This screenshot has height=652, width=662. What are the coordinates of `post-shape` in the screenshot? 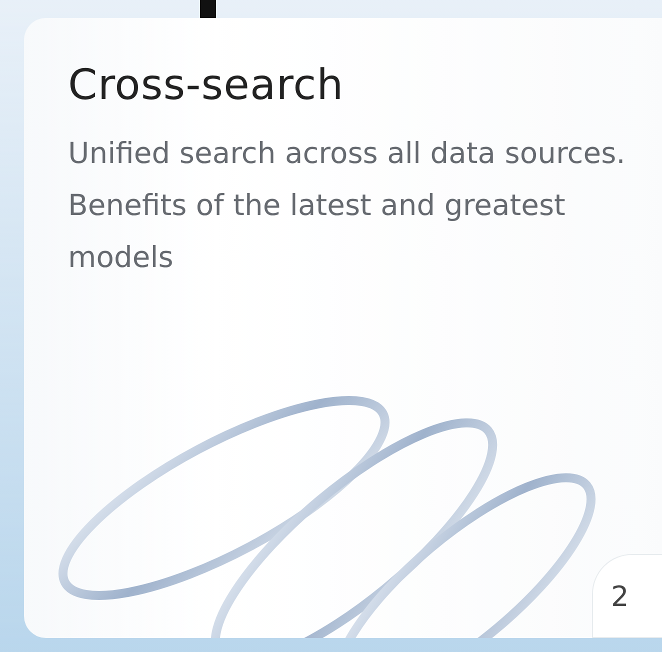 It's located at (208, 9).